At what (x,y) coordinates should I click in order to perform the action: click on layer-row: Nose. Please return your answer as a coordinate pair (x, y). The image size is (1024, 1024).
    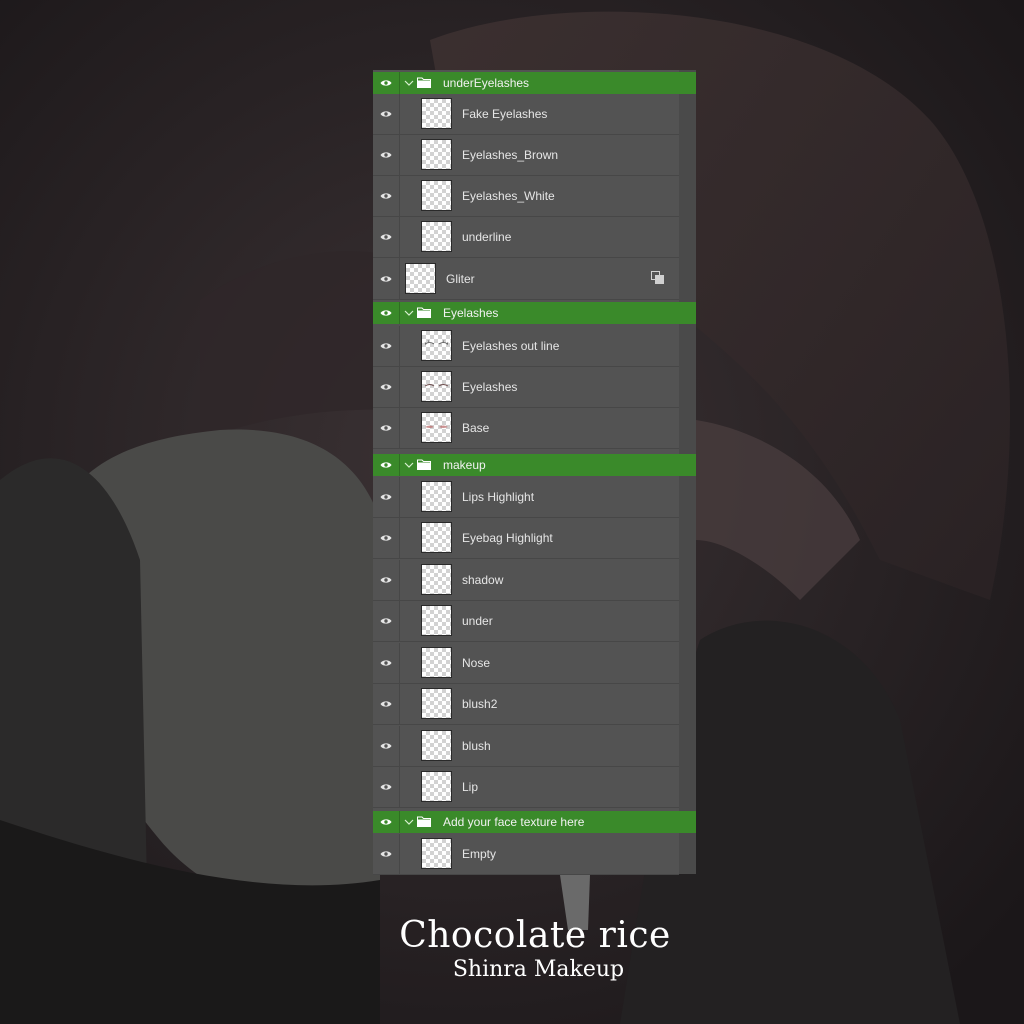
    Looking at the image, I should click on (526, 663).